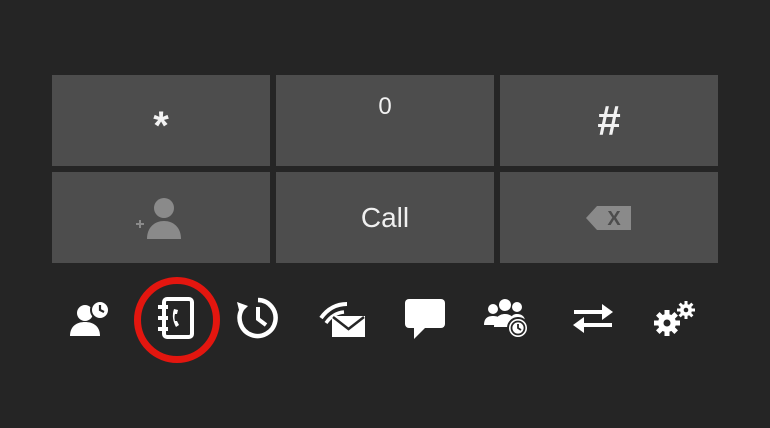 Image resolution: width=770 pixels, height=428 pixels. I want to click on phonebook-button, so click(175, 318).